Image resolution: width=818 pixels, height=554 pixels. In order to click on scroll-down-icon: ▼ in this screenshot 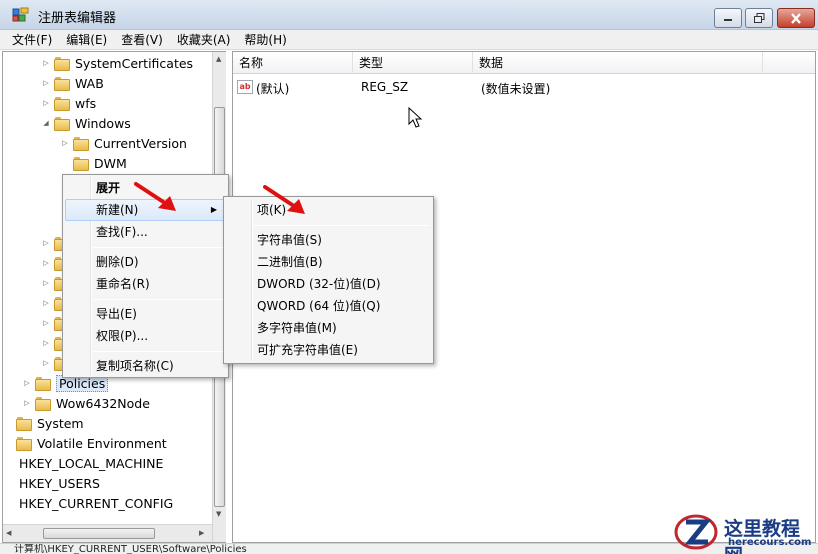, I will do `click(218, 514)`.